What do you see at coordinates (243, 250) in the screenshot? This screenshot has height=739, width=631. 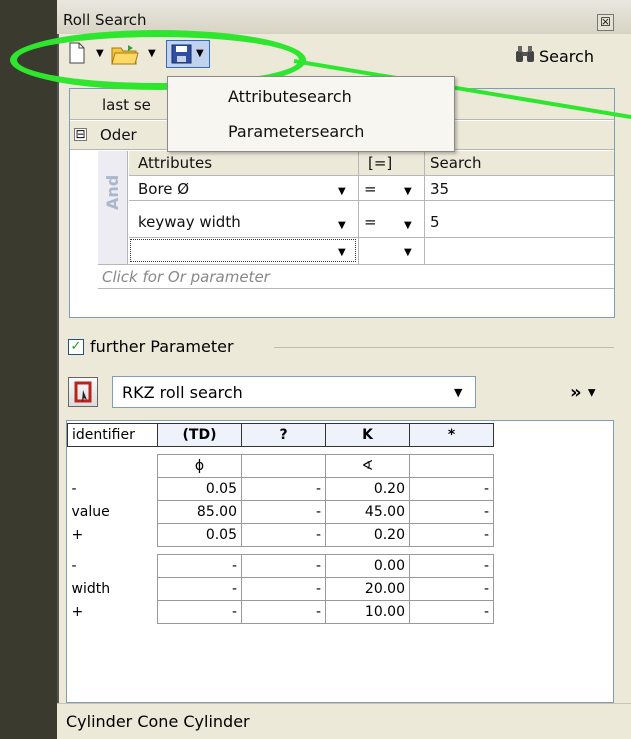 I see `new-attribute-cell` at bounding box center [243, 250].